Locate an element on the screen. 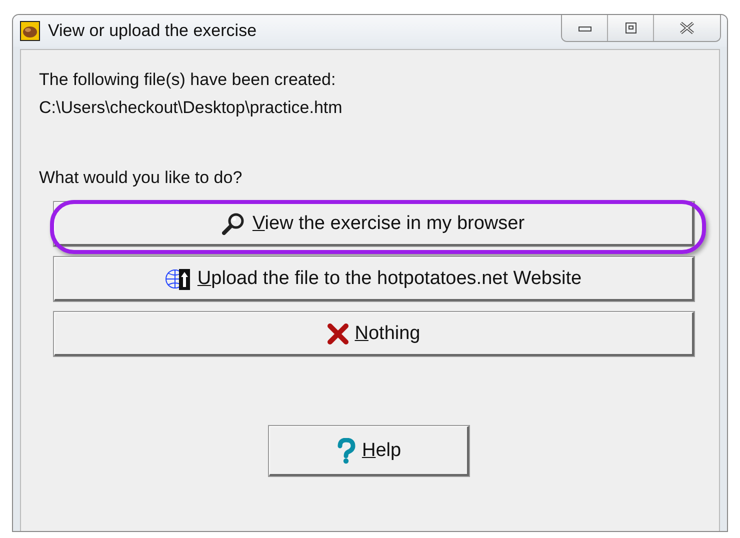 This screenshot has height=538, width=740. cross-icon is located at coordinates (337, 333).